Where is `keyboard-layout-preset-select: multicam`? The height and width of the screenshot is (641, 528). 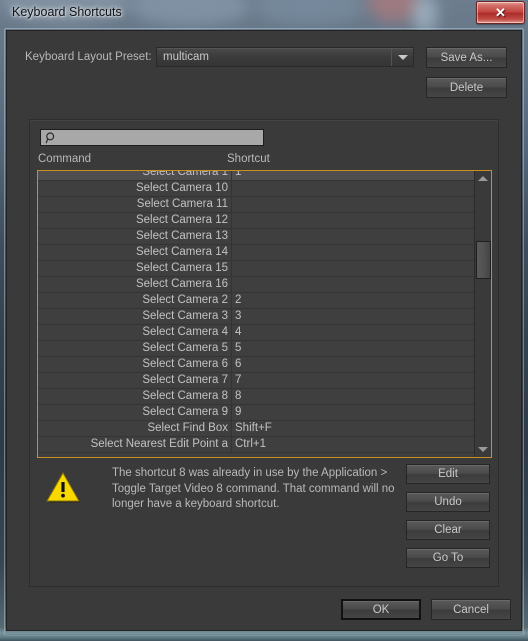 keyboard-layout-preset-select: multicam is located at coordinates (285, 57).